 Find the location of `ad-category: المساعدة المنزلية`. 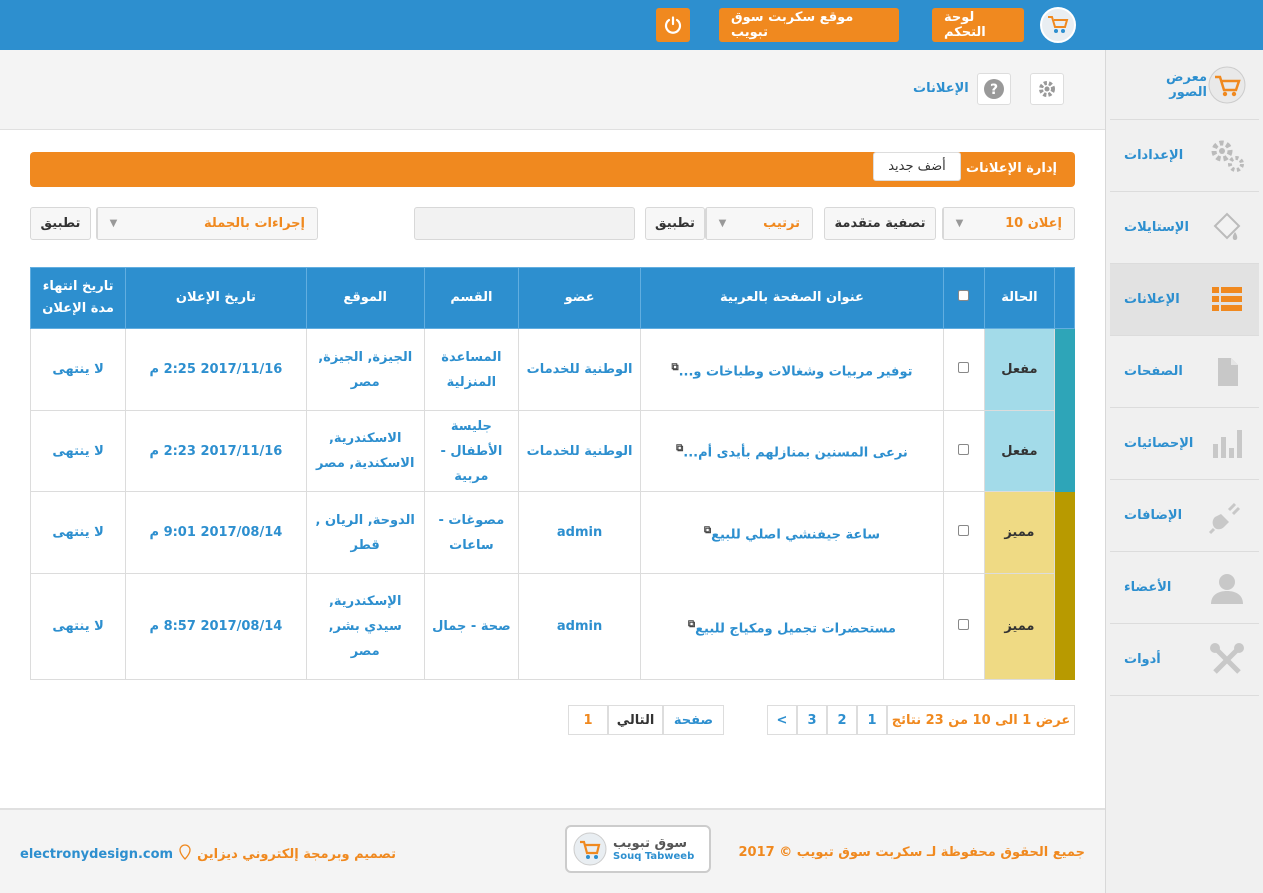

ad-category: المساعدة المنزلية is located at coordinates (471, 369).